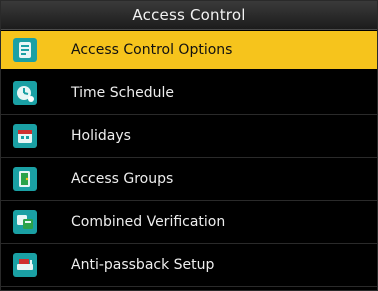 The width and height of the screenshot is (378, 291). I want to click on menu-item-time-schedule: Time Schedule, so click(189, 94).